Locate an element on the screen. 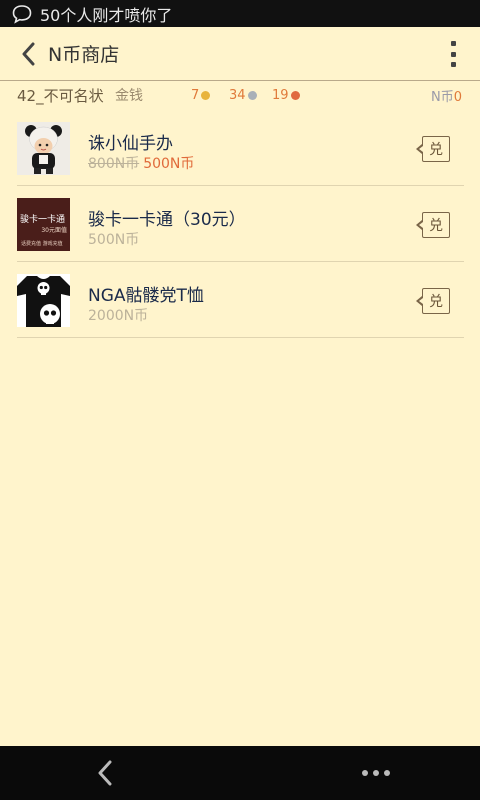 This screenshot has height=800, width=480. nav-more-button is located at coordinates (376, 774).